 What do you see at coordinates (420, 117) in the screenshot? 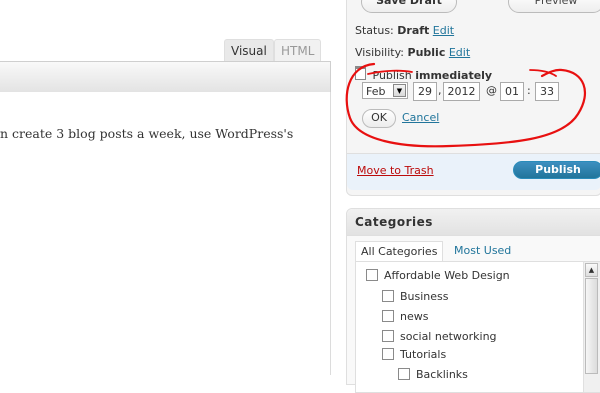
I see `cancel-link: Cancel` at bounding box center [420, 117].